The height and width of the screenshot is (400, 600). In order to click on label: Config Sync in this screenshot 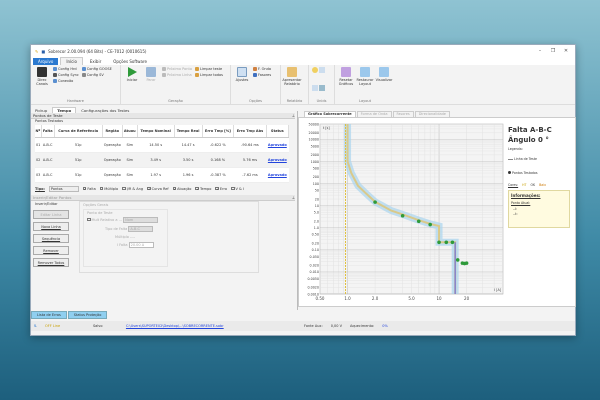, I will do `click(68, 75)`.